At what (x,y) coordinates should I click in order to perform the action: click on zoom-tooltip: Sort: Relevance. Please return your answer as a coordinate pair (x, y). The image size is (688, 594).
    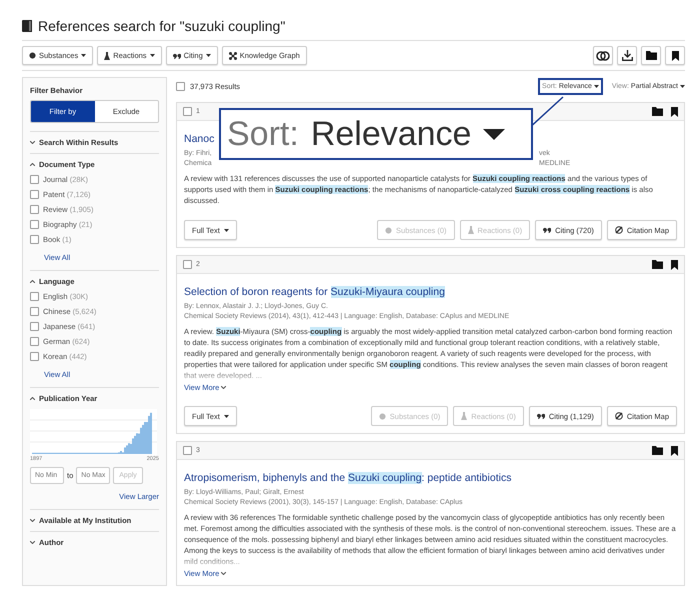
    Looking at the image, I should click on (376, 134).